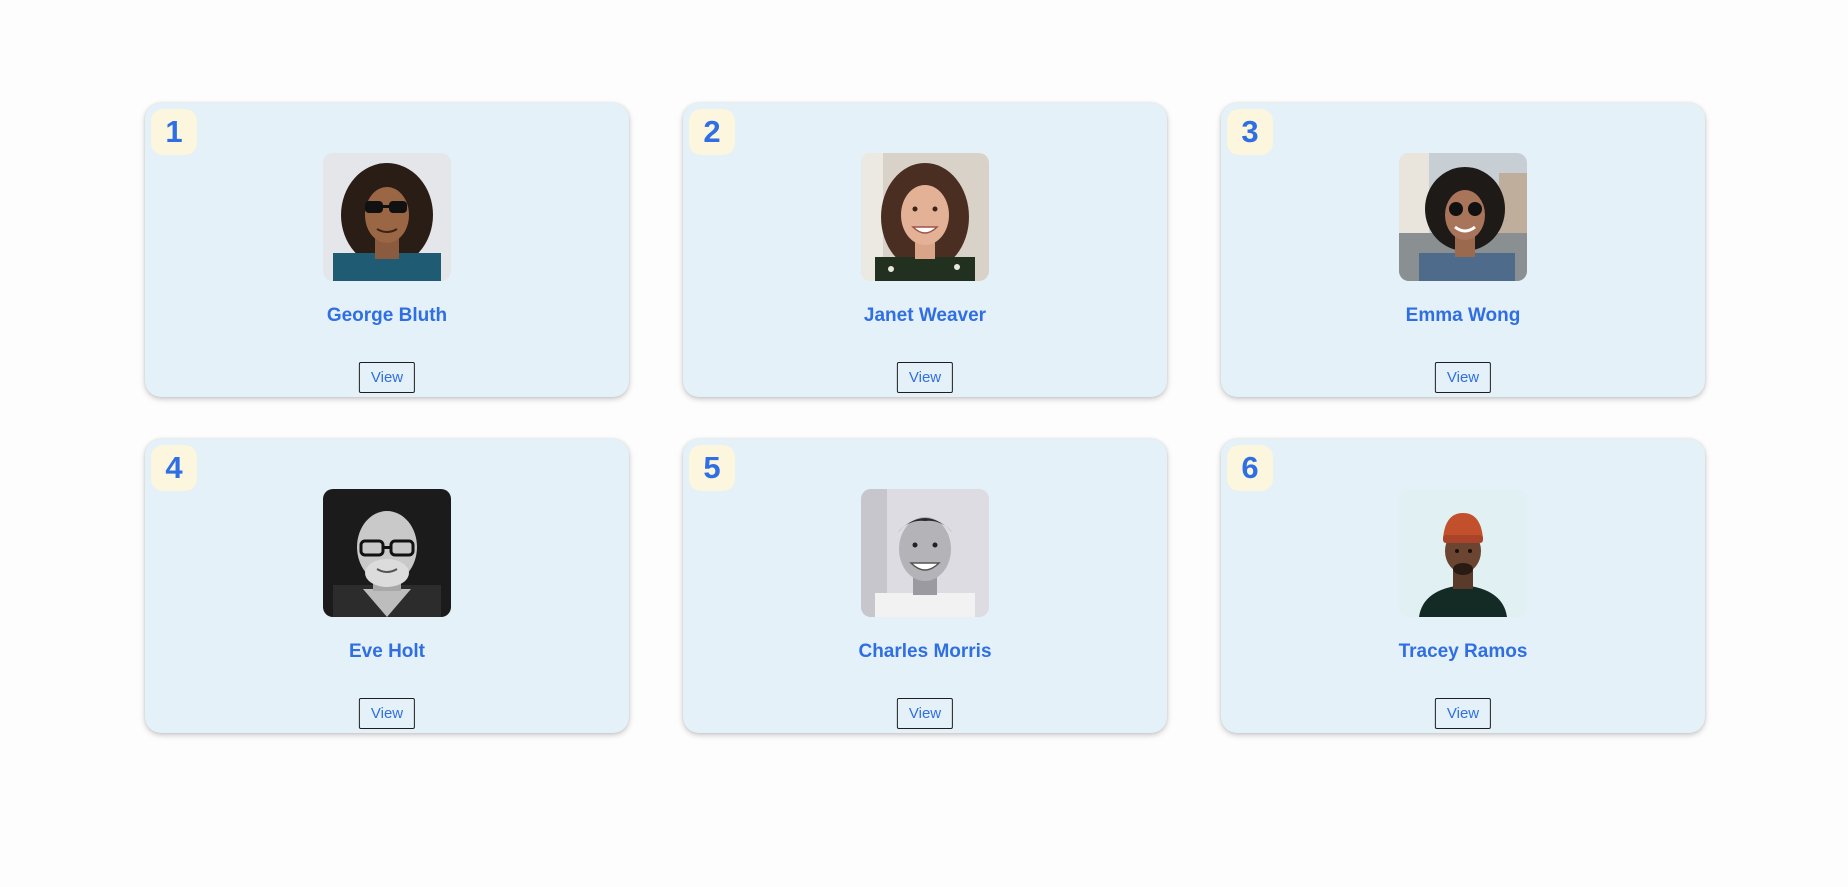  I want to click on user-name: Janet Weaver, so click(925, 315).